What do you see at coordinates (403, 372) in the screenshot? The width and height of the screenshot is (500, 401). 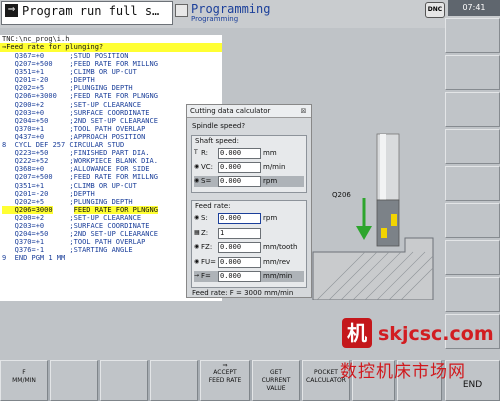 I see `watermark-site-name: 数控机床市场网` at bounding box center [403, 372].